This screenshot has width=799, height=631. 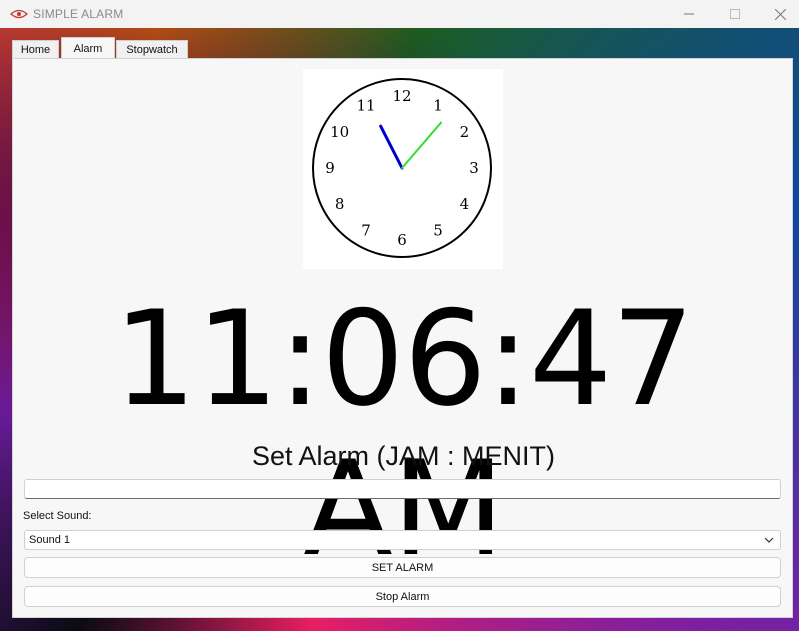 What do you see at coordinates (78, 14) in the screenshot?
I see `window-title: SIMPLE ALARM` at bounding box center [78, 14].